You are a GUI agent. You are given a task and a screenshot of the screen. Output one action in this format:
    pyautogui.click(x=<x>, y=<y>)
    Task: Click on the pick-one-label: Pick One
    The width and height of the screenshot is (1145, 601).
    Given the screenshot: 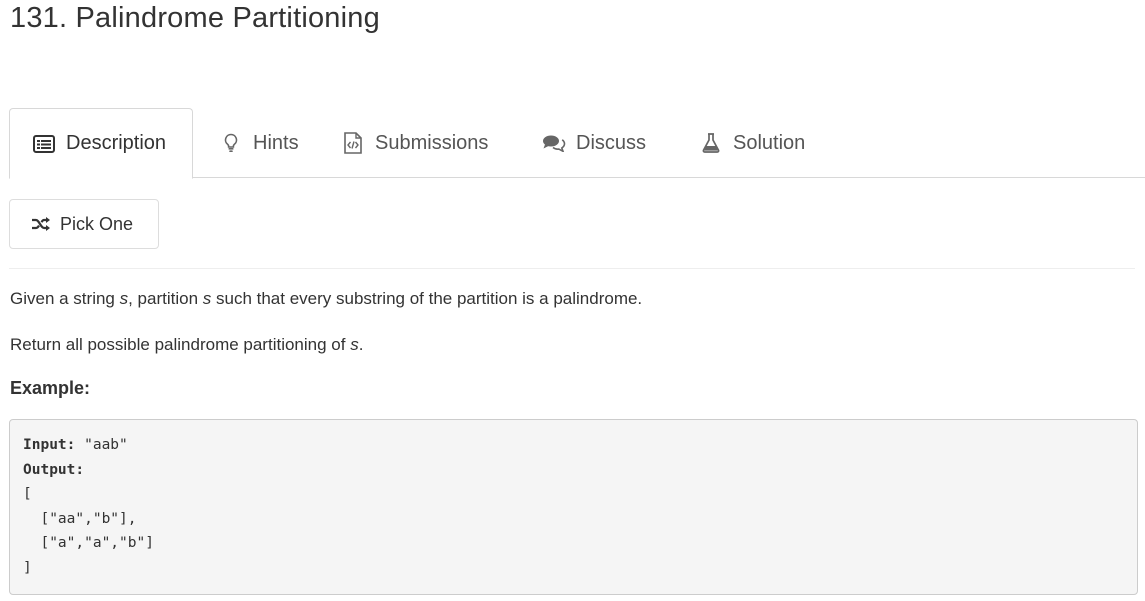 What is the action you would take?
    pyautogui.click(x=97, y=223)
    